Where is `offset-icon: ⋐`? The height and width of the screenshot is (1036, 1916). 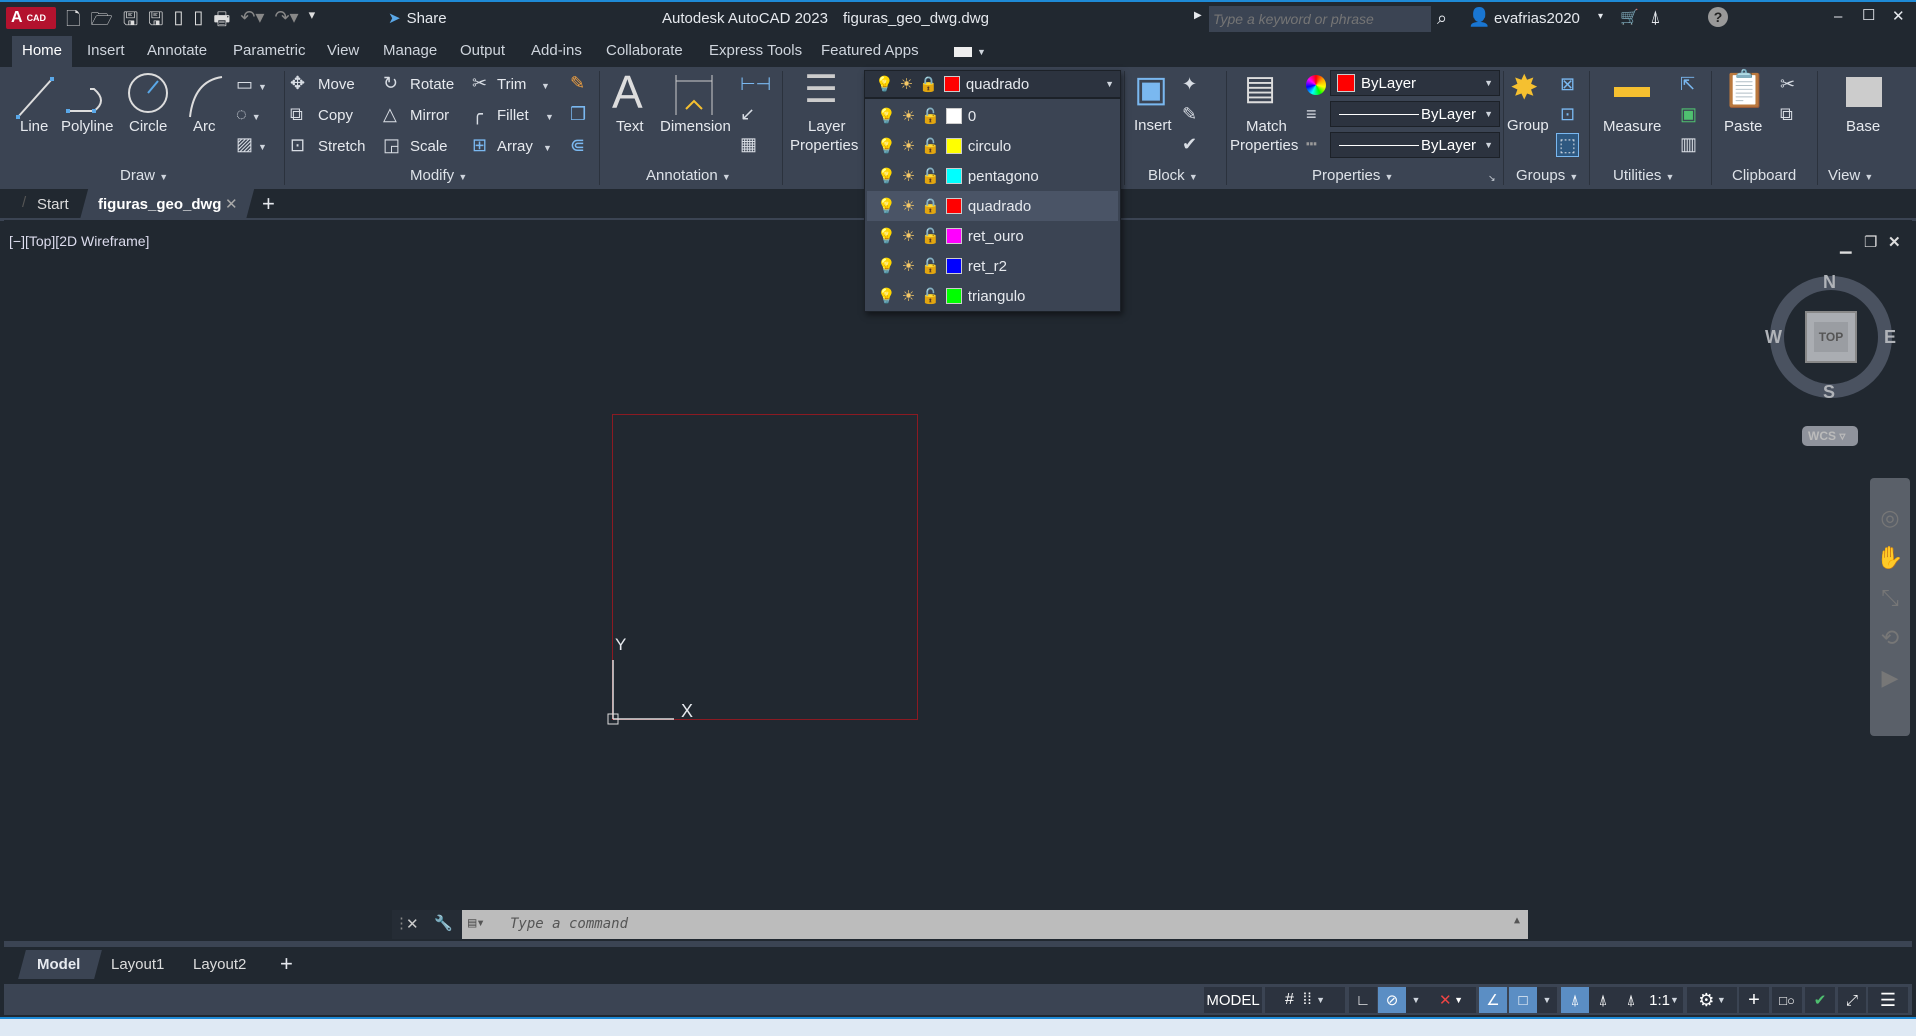 offset-icon: ⋐ is located at coordinates (577, 145).